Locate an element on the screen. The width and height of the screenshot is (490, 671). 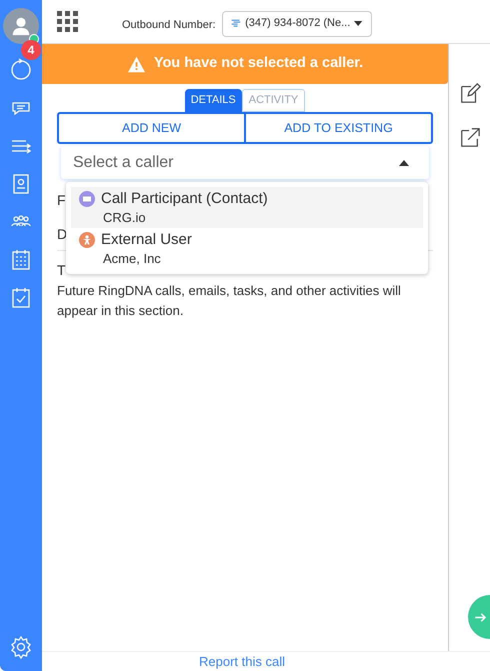
caret-icon is located at coordinates (358, 23).